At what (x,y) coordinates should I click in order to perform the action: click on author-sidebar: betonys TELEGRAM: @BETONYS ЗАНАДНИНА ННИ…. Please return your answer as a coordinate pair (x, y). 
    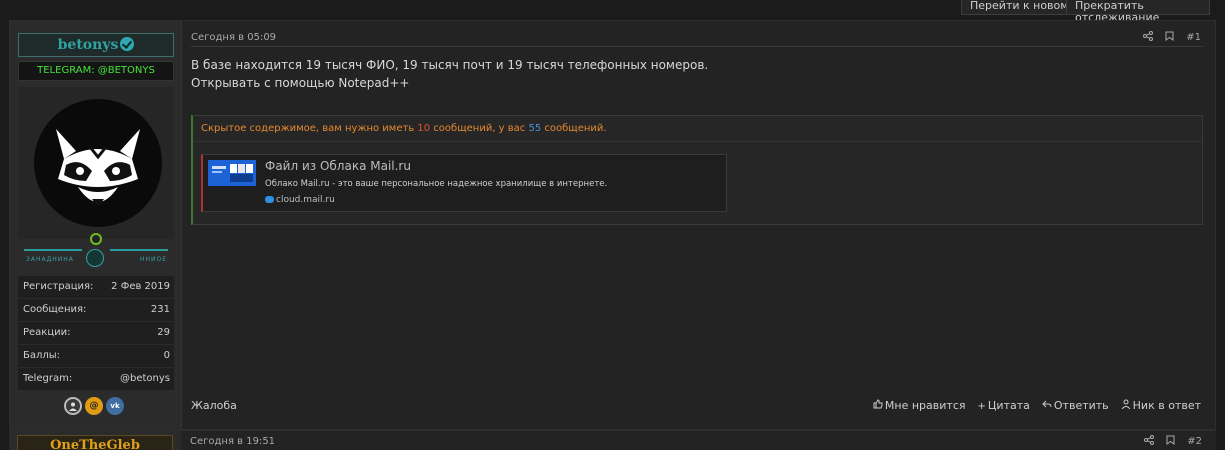
    Looking at the image, I should click on (96, 226).